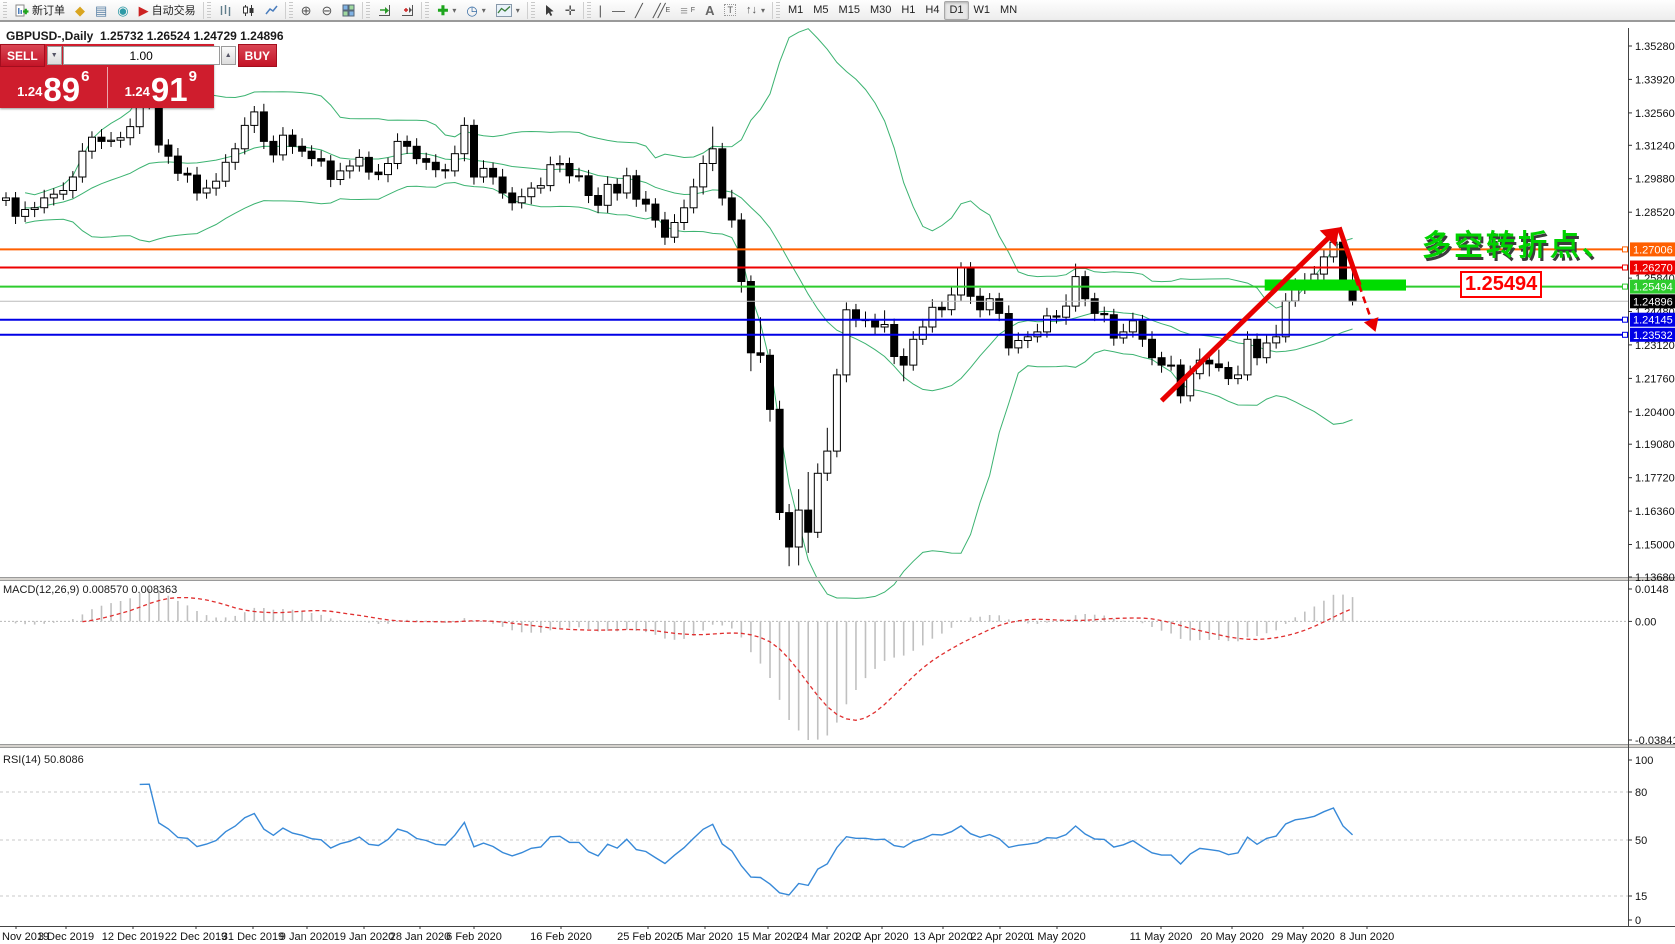 Image resolution: width=1675 pixels, height=944 pixels. I want to click on timeframe-m5: M5, so click(820, 10).